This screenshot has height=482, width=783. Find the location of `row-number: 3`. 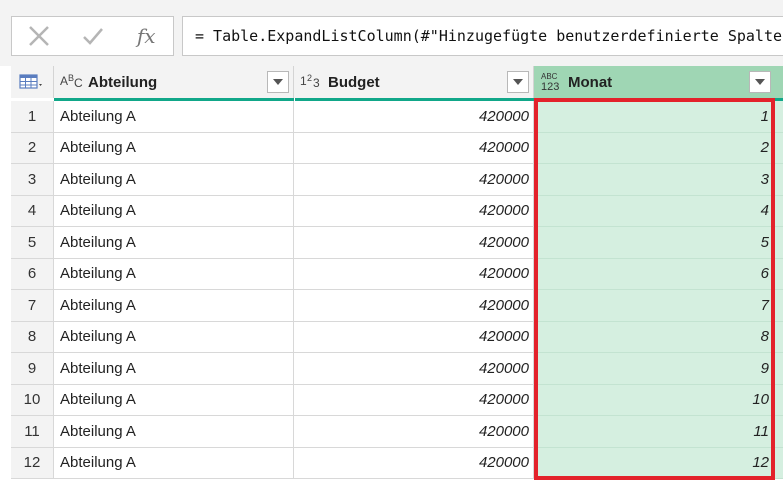

row-number: 3 is located at coordinates (32, 180).